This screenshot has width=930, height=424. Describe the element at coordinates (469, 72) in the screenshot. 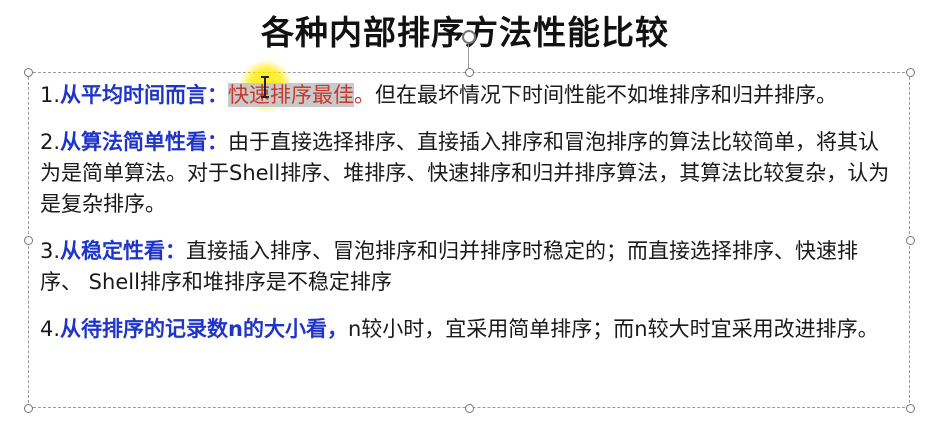

I see `resize-handle-top-center` at that location.